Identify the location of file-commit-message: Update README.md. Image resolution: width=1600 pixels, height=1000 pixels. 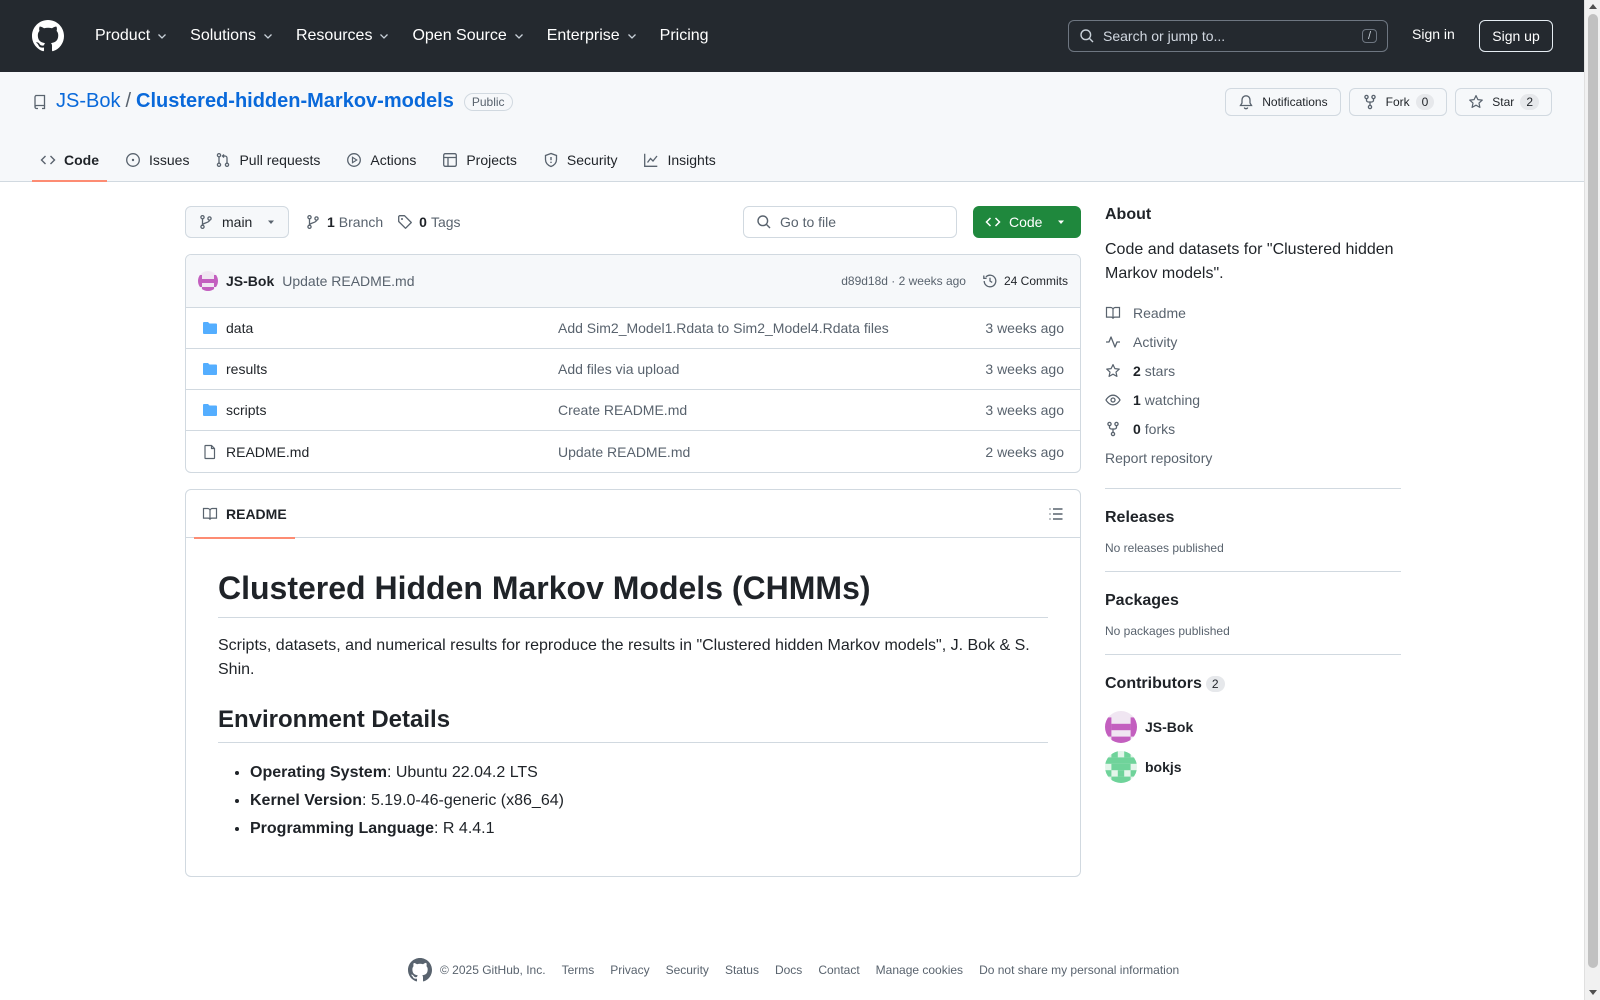
(771, 452).